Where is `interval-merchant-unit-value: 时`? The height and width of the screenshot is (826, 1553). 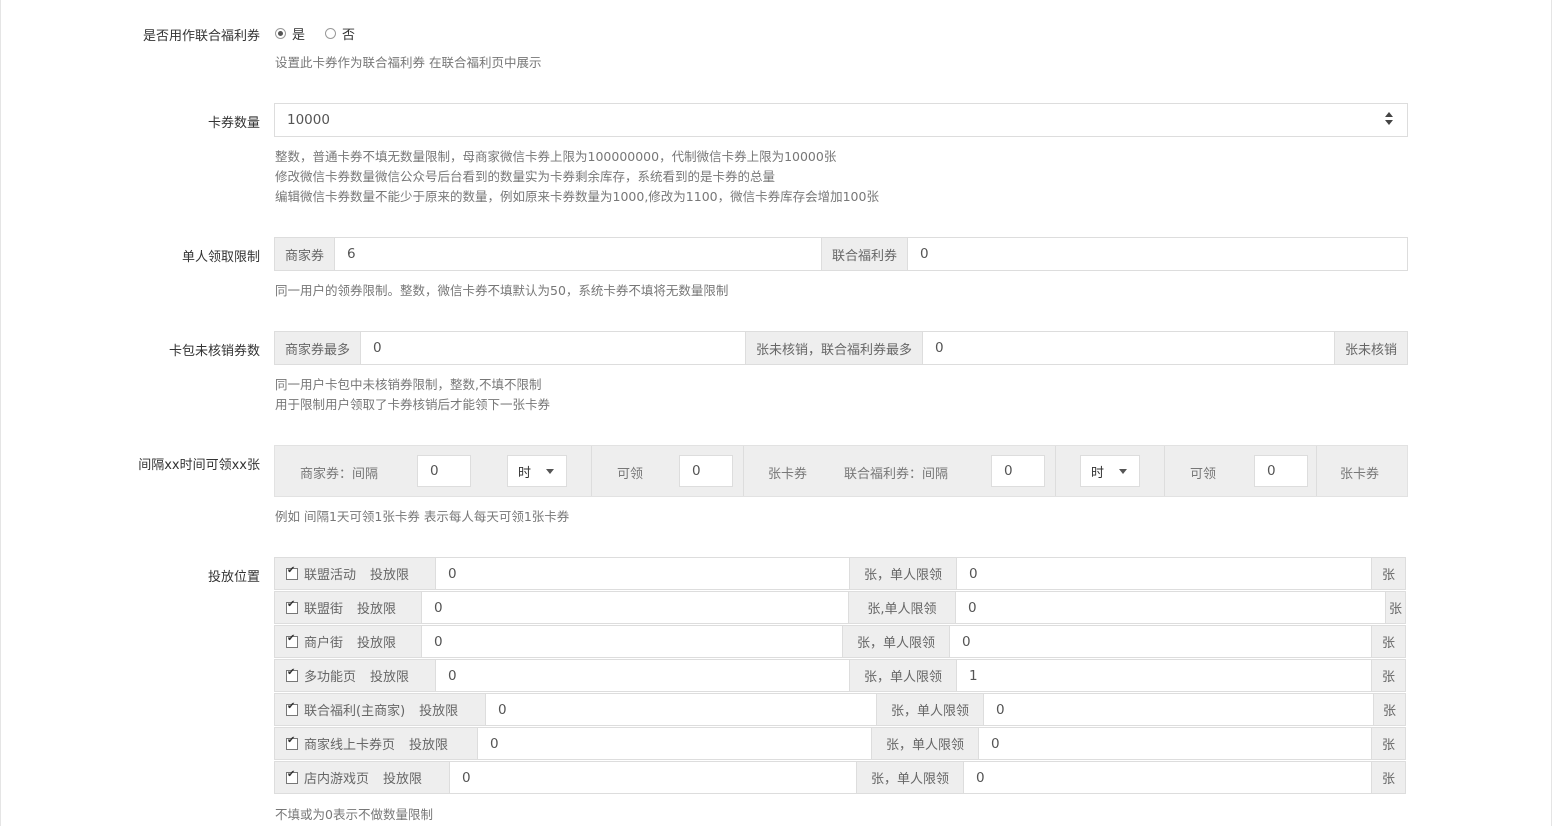
interval-merchant-unit-value: 时 is located at coordinates (525, 473).